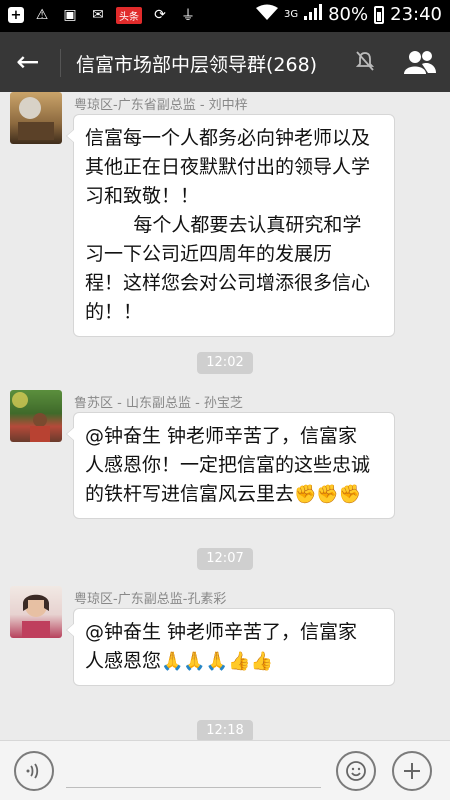  I want to click on group-members-icon, so click(420, 62).